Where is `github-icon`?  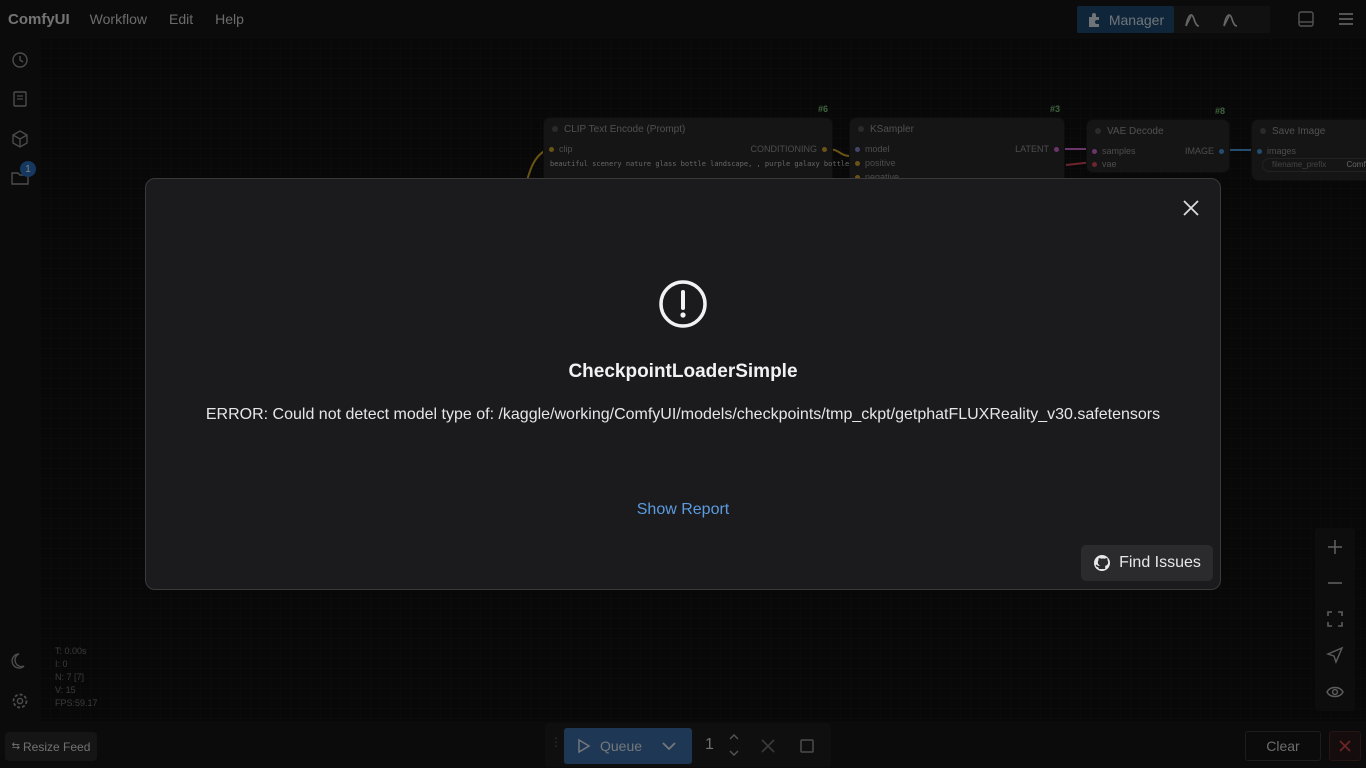
github-icon is located at coordinates (1102, 563).